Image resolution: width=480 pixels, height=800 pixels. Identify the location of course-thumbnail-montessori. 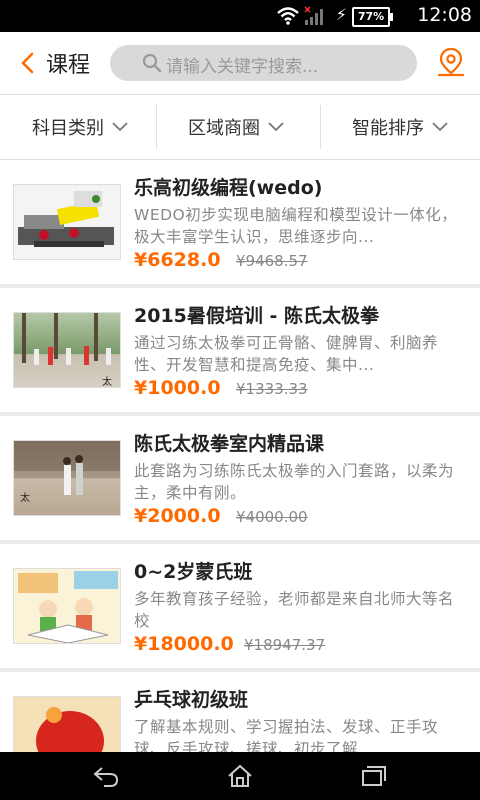
(67, 606).